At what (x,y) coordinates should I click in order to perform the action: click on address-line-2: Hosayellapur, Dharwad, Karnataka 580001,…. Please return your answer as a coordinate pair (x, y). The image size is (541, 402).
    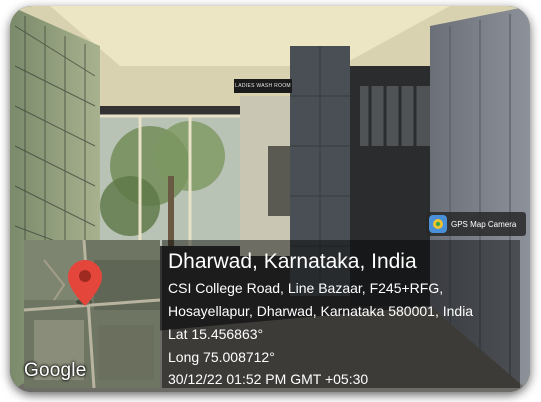
    Looking at the image, I should click on (321, 311).